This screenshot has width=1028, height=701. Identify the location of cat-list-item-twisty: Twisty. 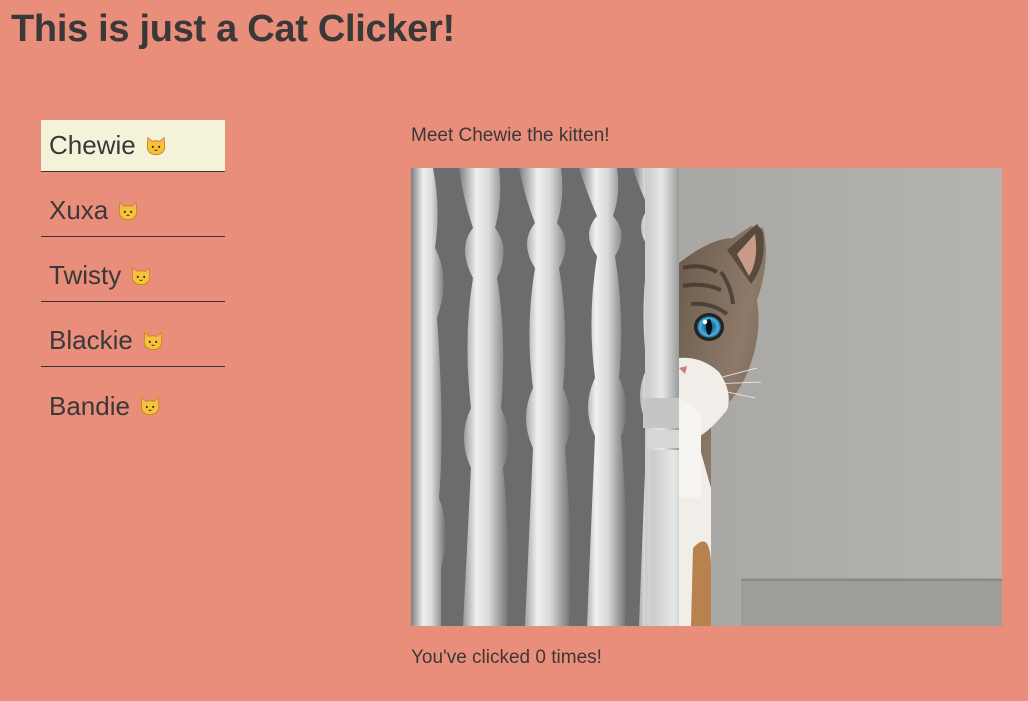
(133, 276).